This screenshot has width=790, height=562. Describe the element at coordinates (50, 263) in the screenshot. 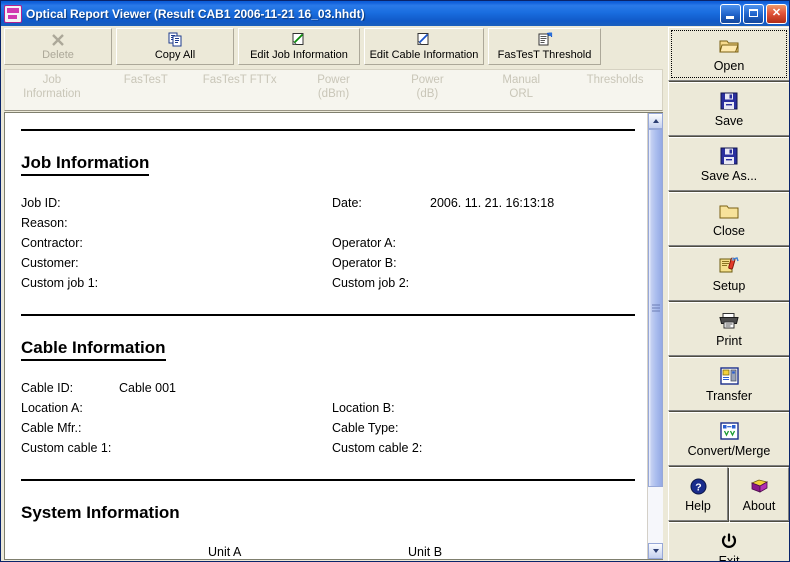

I see `customer-label: Customer:` at that location.